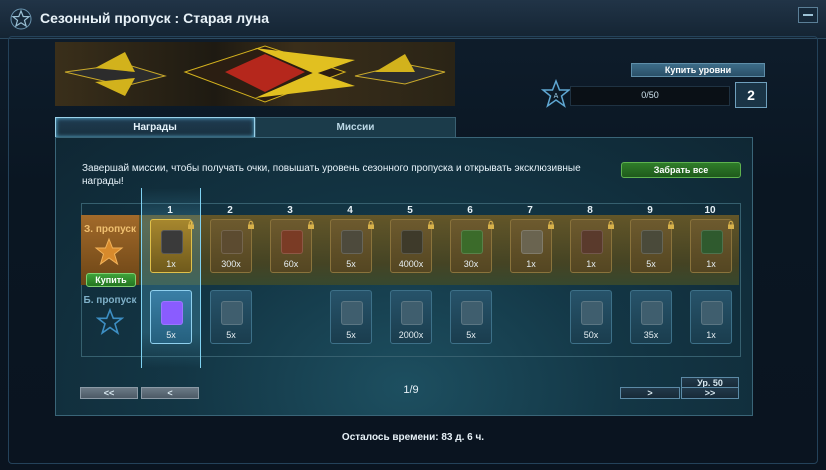 This screenshot has height=470, width=826. I want to click on level-number-9: 9, so click(650, 210).